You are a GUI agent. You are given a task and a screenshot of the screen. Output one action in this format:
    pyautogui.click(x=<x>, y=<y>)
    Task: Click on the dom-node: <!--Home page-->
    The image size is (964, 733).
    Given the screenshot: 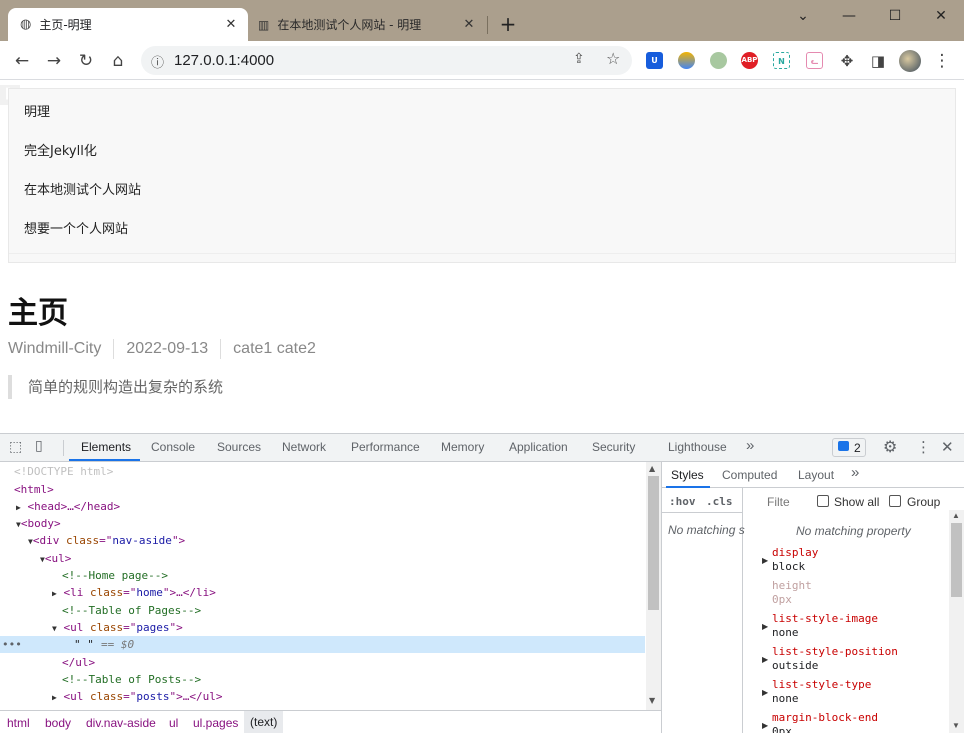 What is the action you would take?
    pyautogui.click(x=115, y=575)
    